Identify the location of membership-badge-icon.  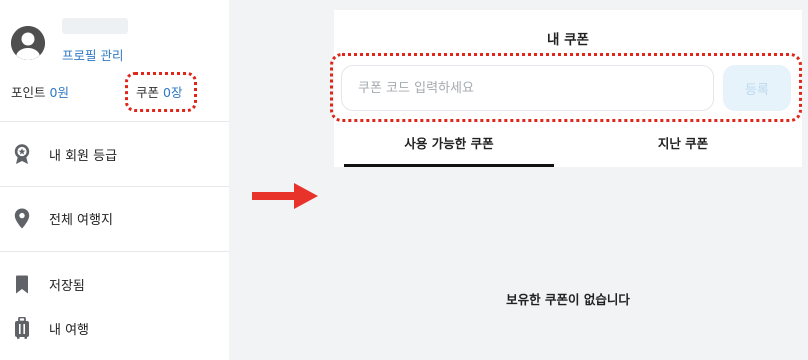
(22, 154).